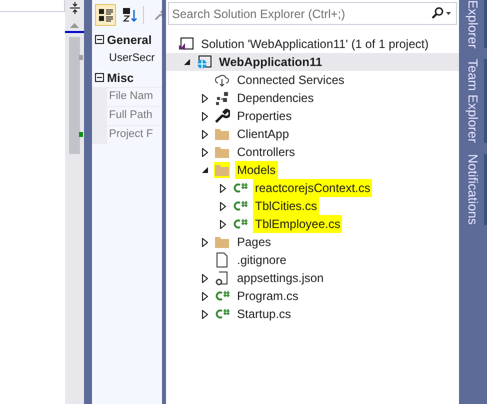 The height and width of the screenshot is (404, 487). I want to click on tree-item: ClientApp, so click(312, 134).